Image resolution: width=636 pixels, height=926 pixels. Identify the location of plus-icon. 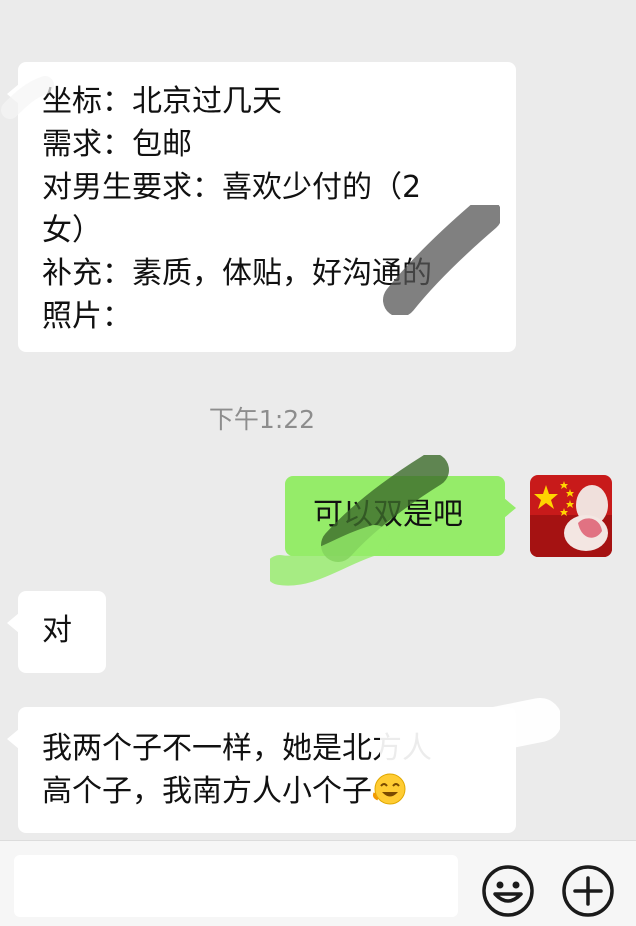
(588, 891).